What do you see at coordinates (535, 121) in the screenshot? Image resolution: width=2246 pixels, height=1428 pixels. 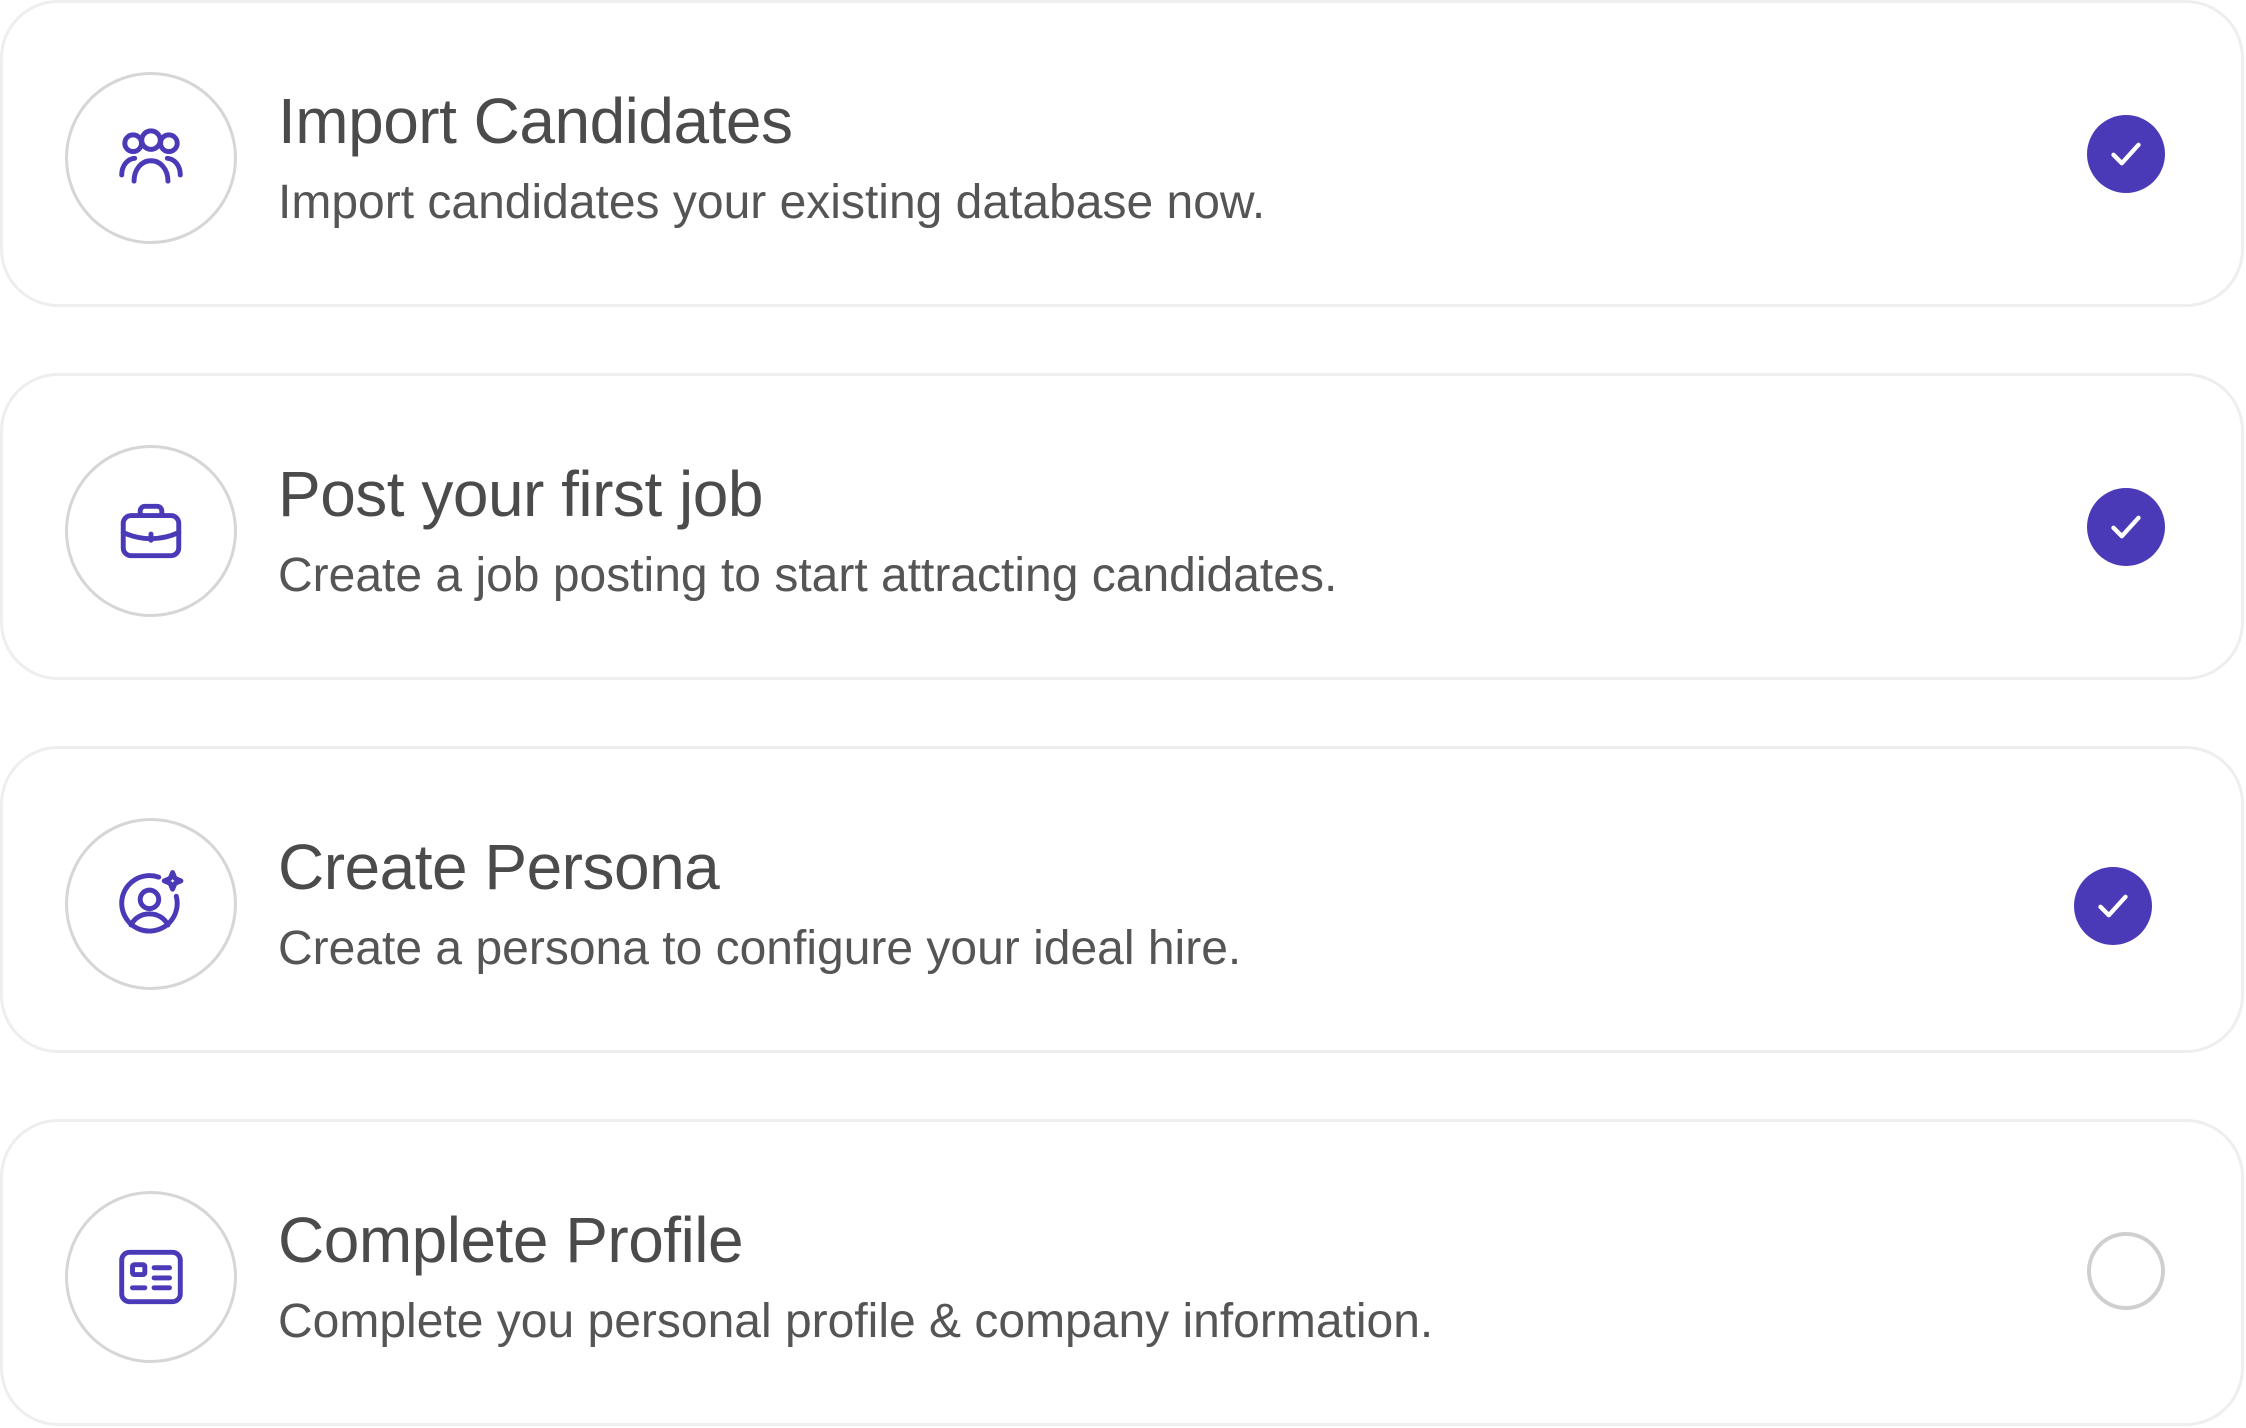 I see `step-title: Import Candidates` at bounding box center [535, 121].